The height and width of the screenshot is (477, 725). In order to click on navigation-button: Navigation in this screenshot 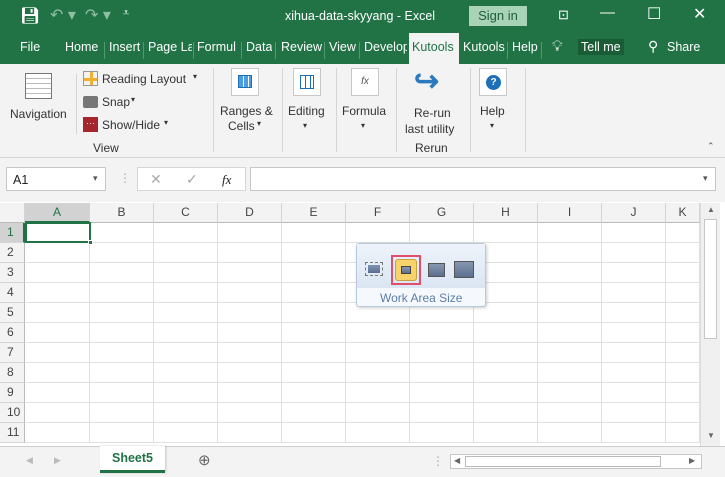, I will do `click(38, 100)`.